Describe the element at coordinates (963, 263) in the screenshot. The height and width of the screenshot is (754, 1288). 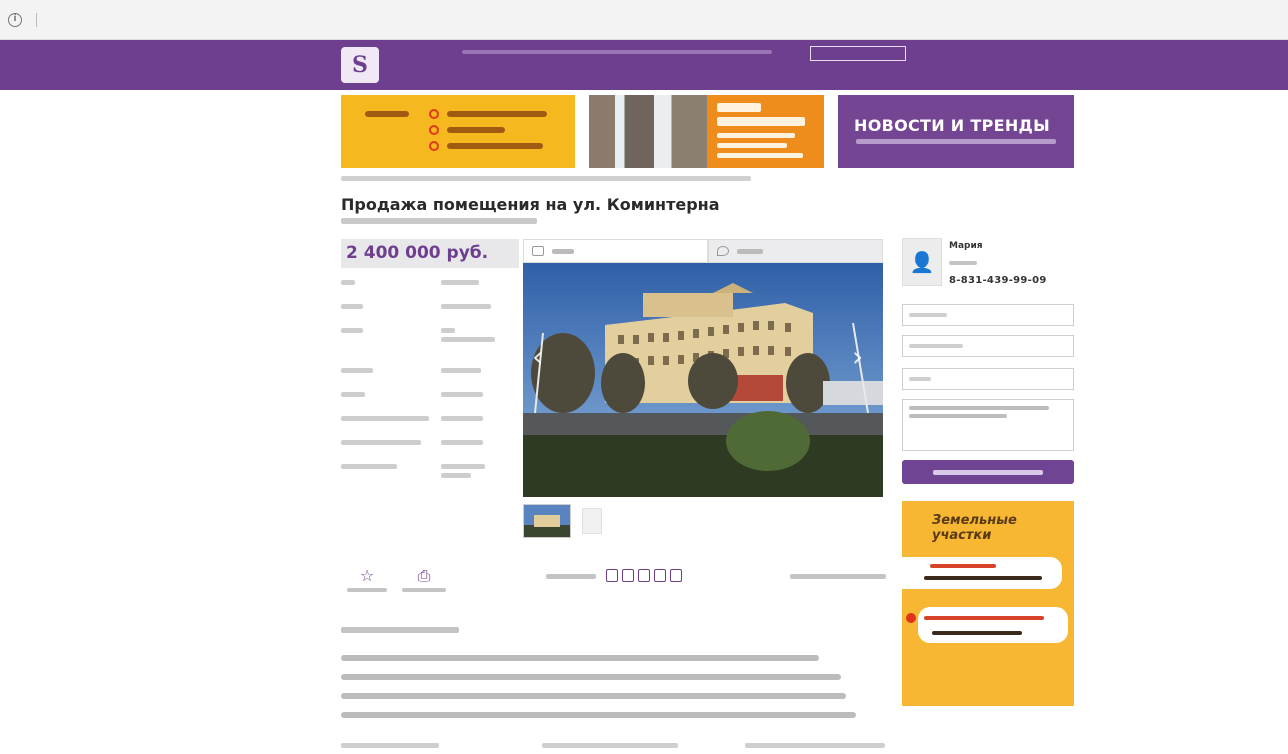
I see `agent-role` at that location.